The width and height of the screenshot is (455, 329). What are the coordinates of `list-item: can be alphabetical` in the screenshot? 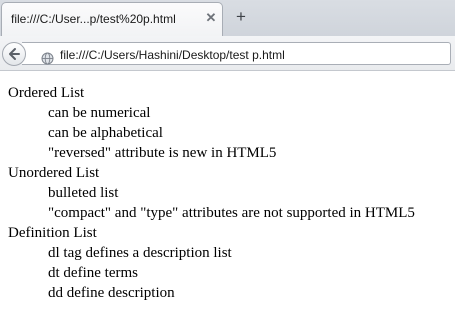 It's located at (105, 133).